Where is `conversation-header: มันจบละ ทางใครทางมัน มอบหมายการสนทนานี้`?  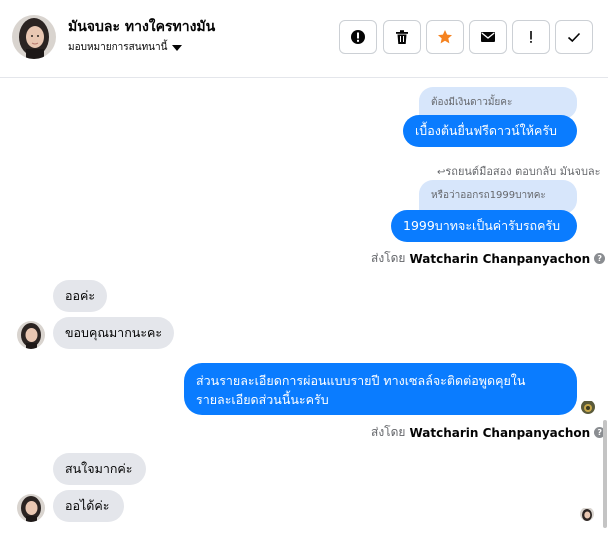
conversation-header: มันจบละ ทางใครทางมัน มอบหมายการสนทนานี้ is located at coordinates (304, 39).